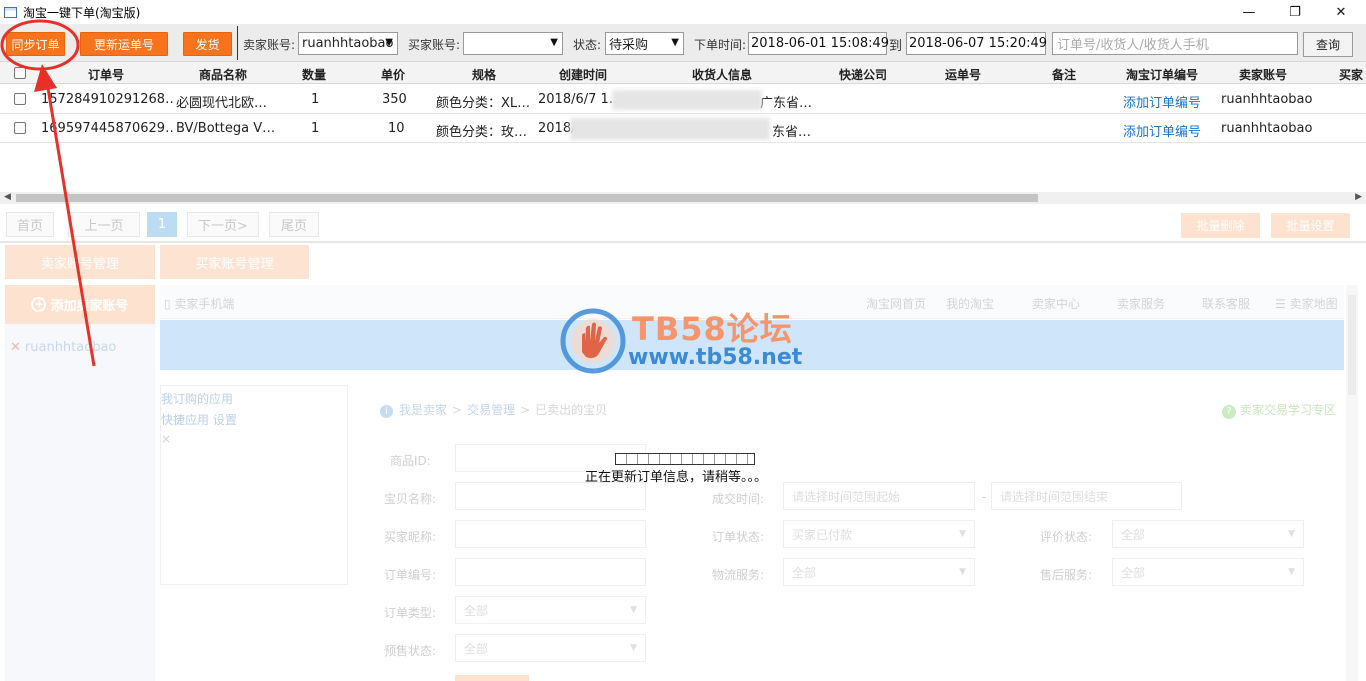 The width and height of the screenshot is (1366, 681). What do you see at coordinates (80, 304) in the screenshot?
I see `add-seller-account-button: + 添加卖家账号` at bounding box center [80, 304].